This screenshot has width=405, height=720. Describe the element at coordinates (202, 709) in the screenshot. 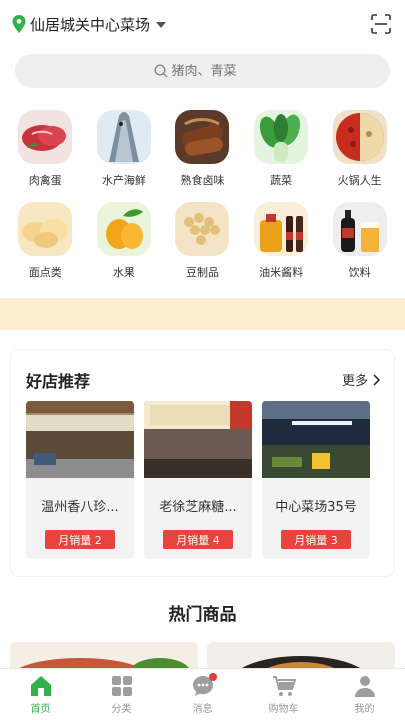

I see `tab-label: 消息` at that location.